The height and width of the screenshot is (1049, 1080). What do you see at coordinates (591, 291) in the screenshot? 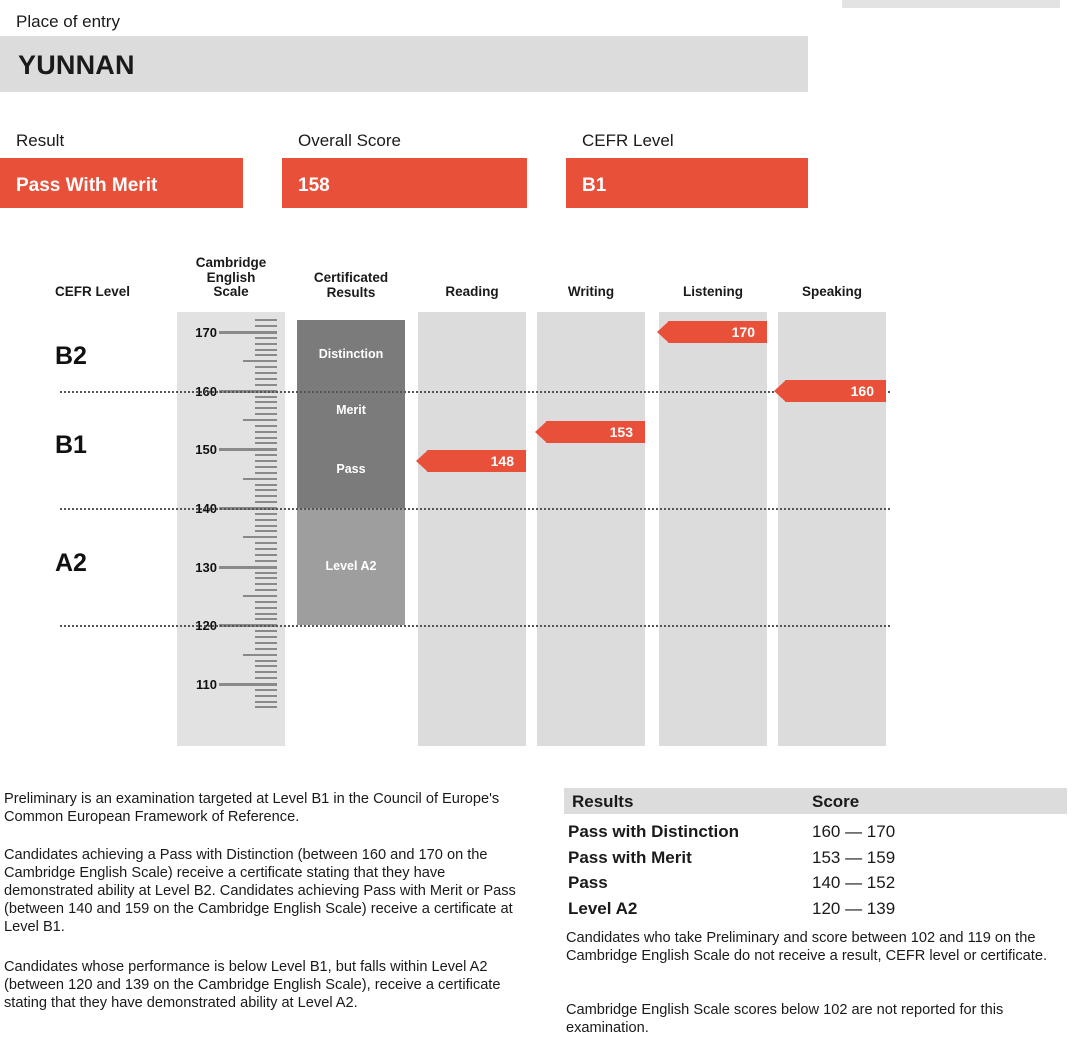
I see `column-header-line: Writing` at bounding box center [591, 291].